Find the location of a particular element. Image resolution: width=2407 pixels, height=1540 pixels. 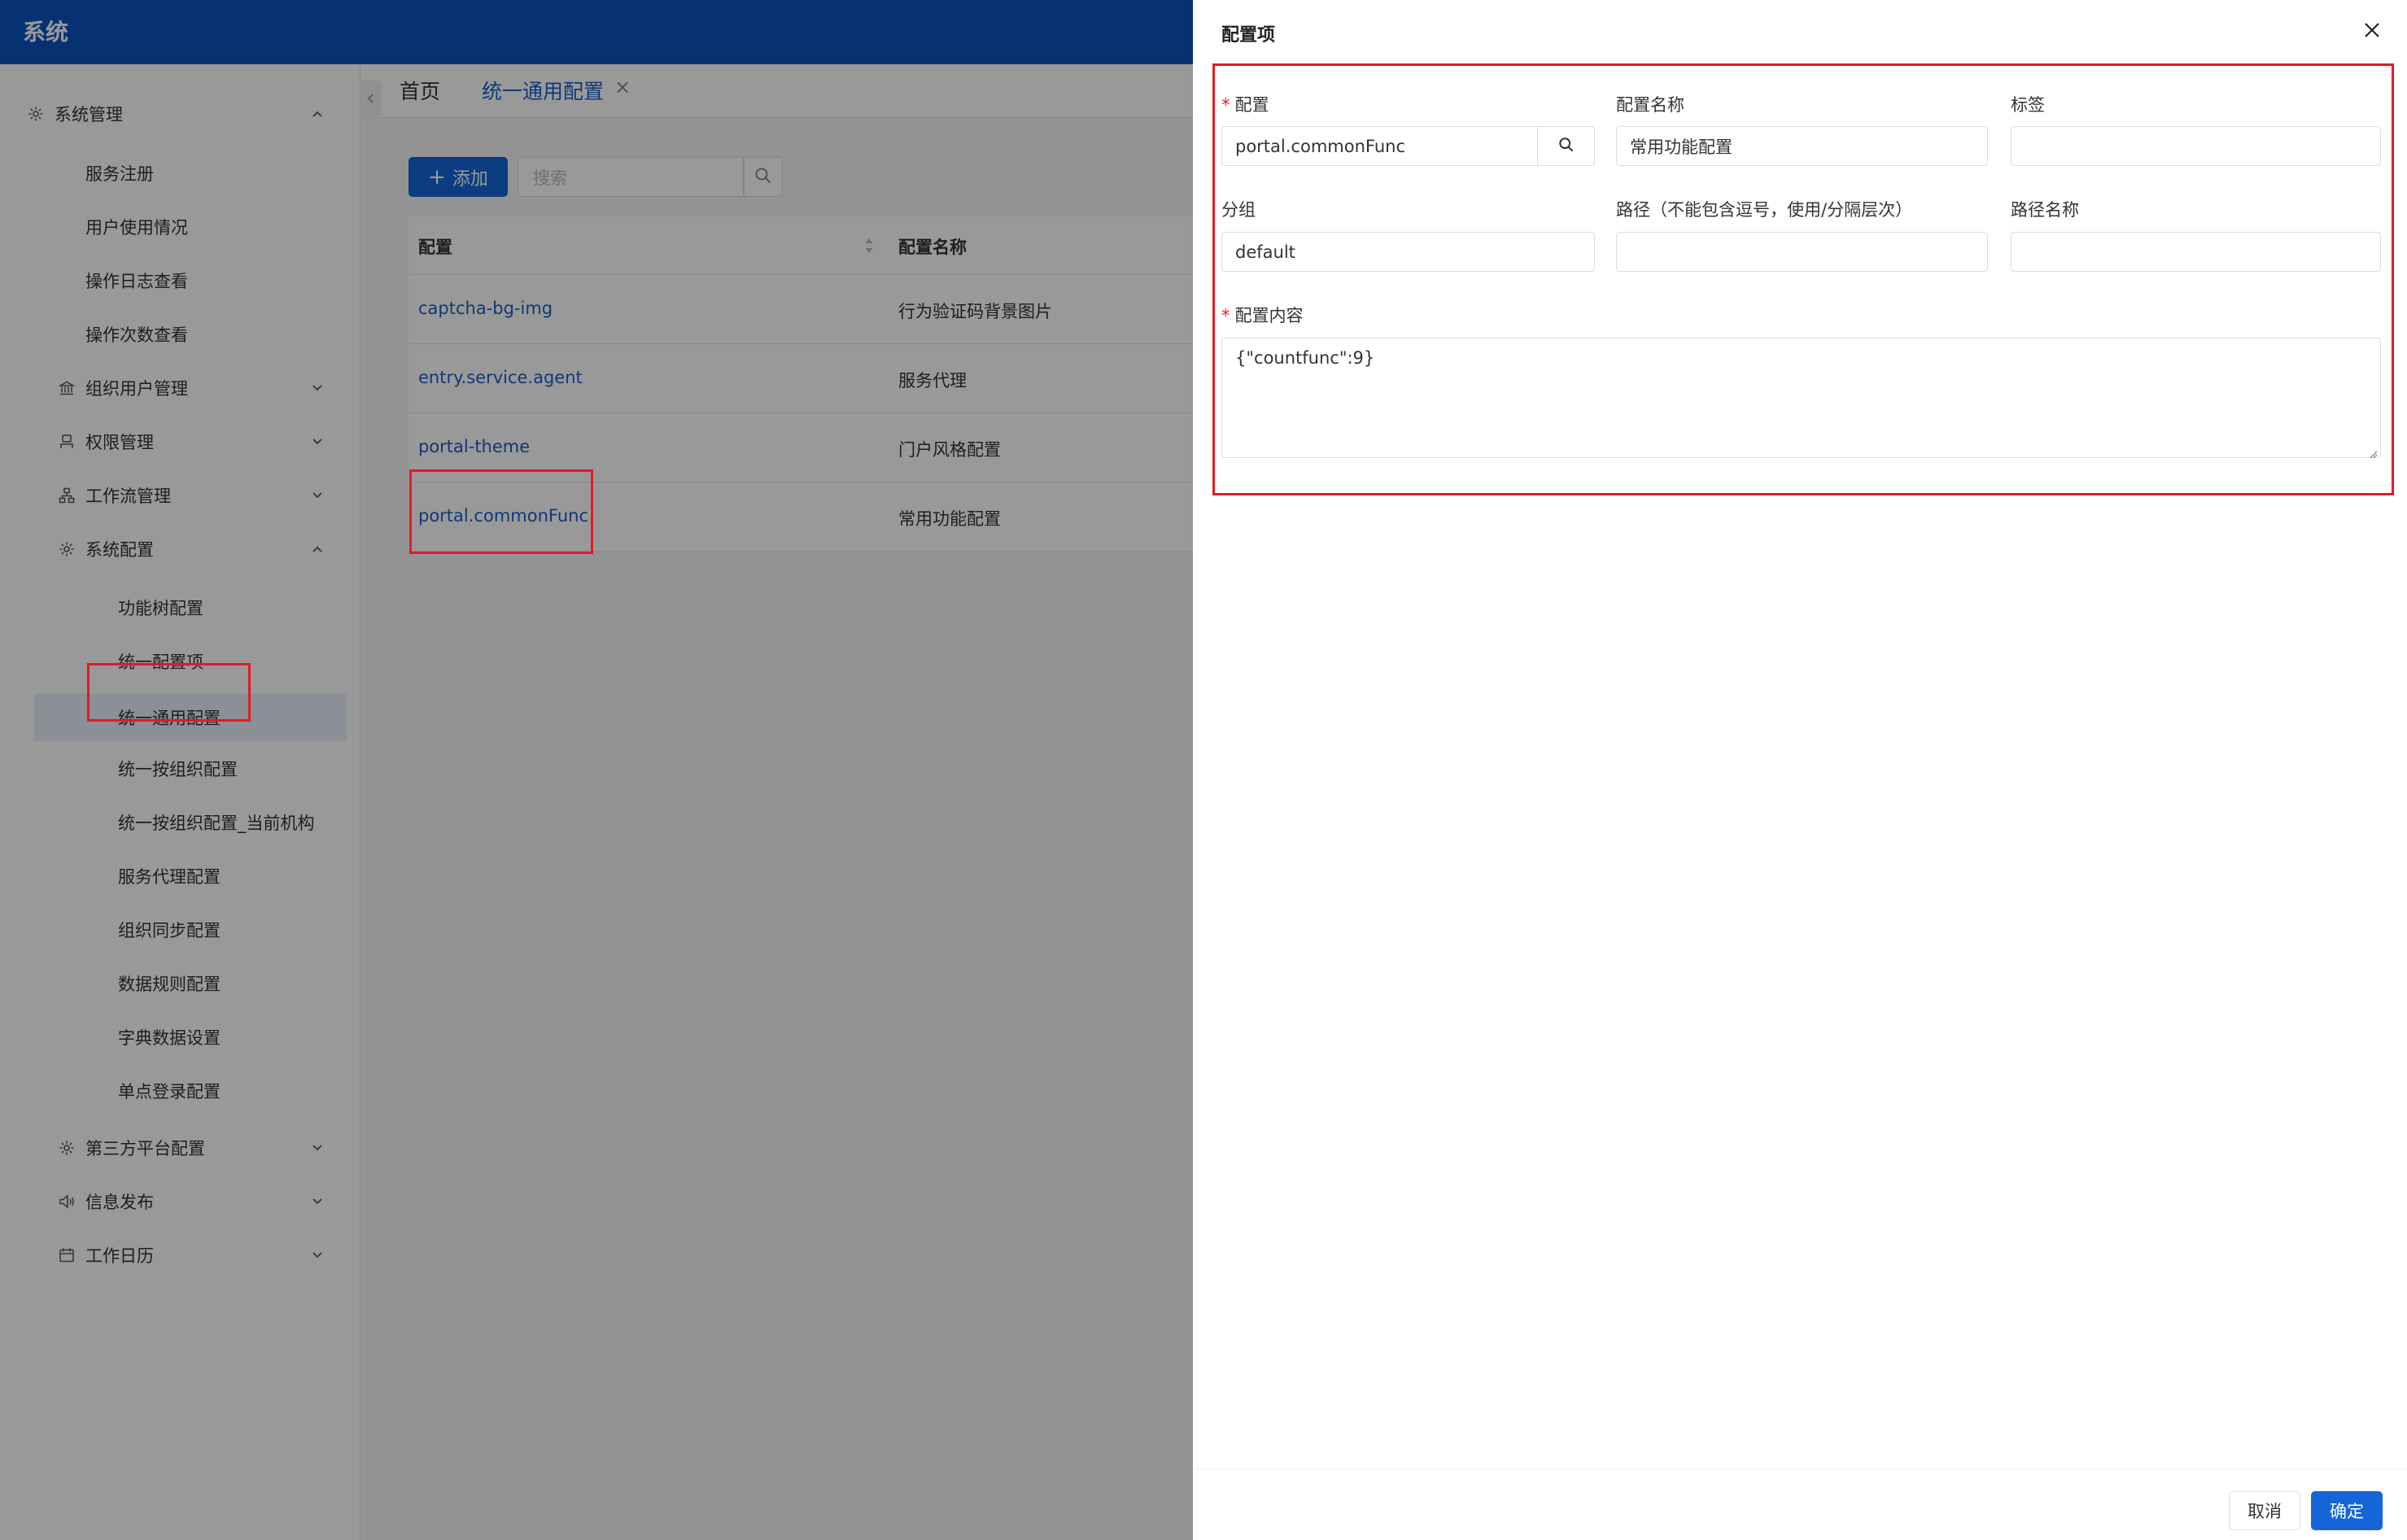

drawer-title: 配置项 is located at coordinates (1248, 36).